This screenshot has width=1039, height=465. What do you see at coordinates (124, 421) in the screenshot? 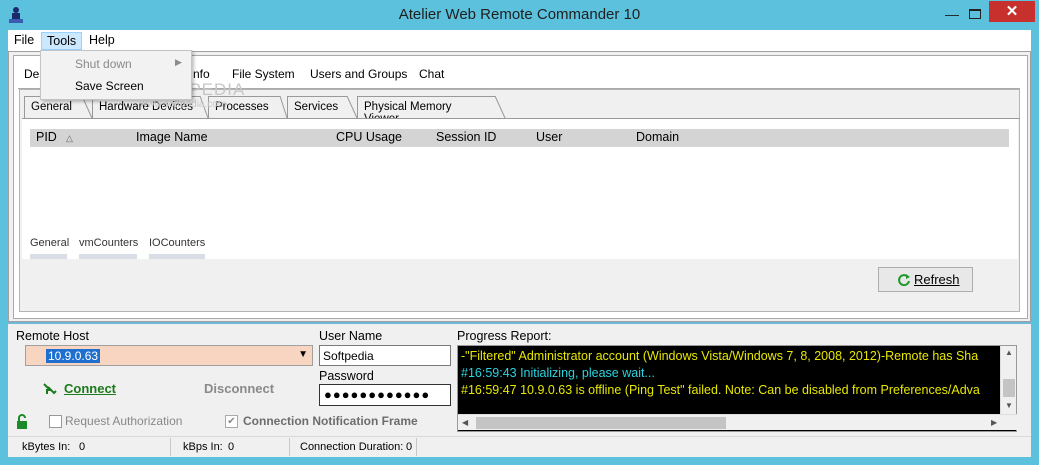
I see `request-authorization-label: Request Authorization` at bounding box center [124, 421].